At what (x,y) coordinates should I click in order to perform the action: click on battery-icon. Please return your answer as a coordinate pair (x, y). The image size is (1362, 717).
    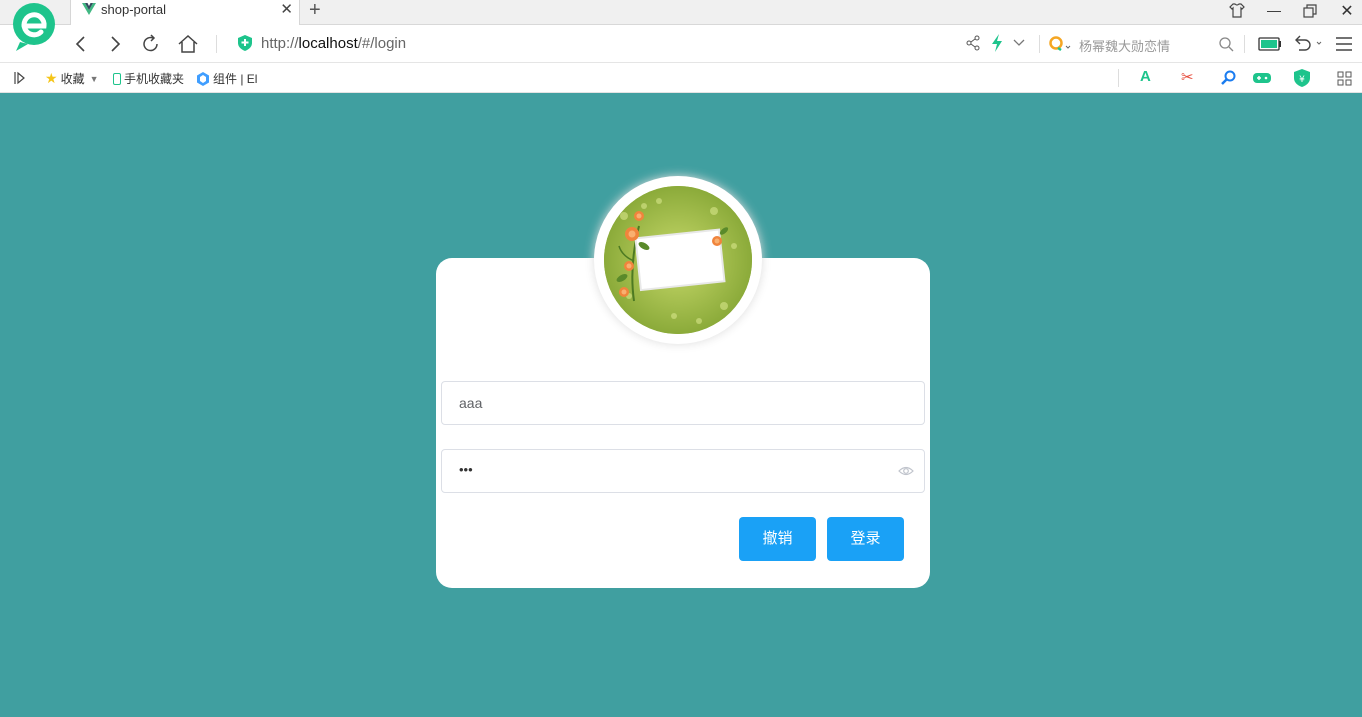
    Looking at the image, I should click on (1270, 44).